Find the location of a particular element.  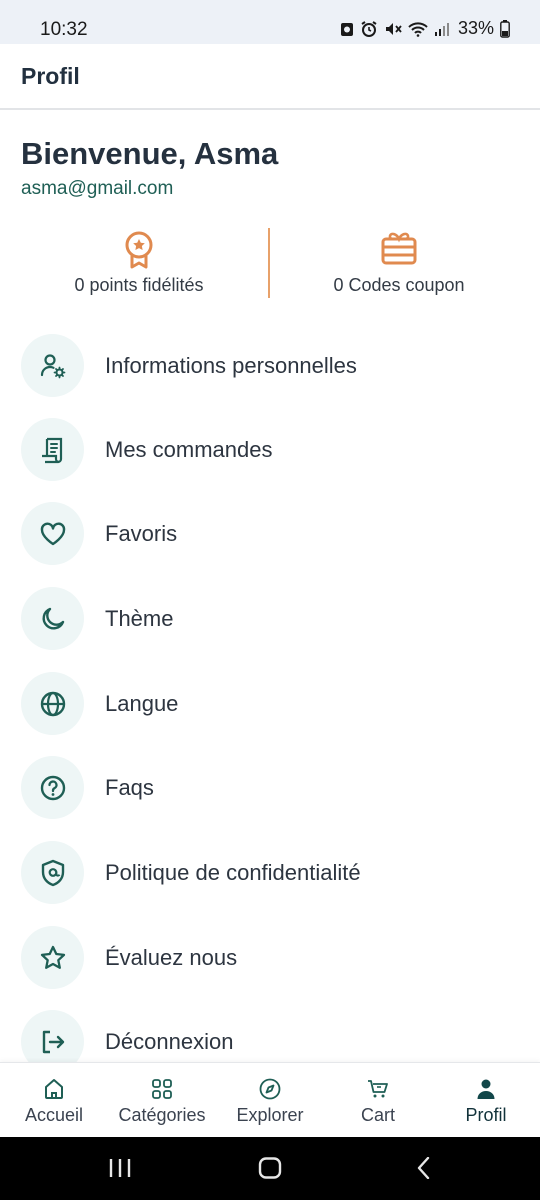

welcome-title: Bienvenue, Asma is located at coordinates (150, 153).